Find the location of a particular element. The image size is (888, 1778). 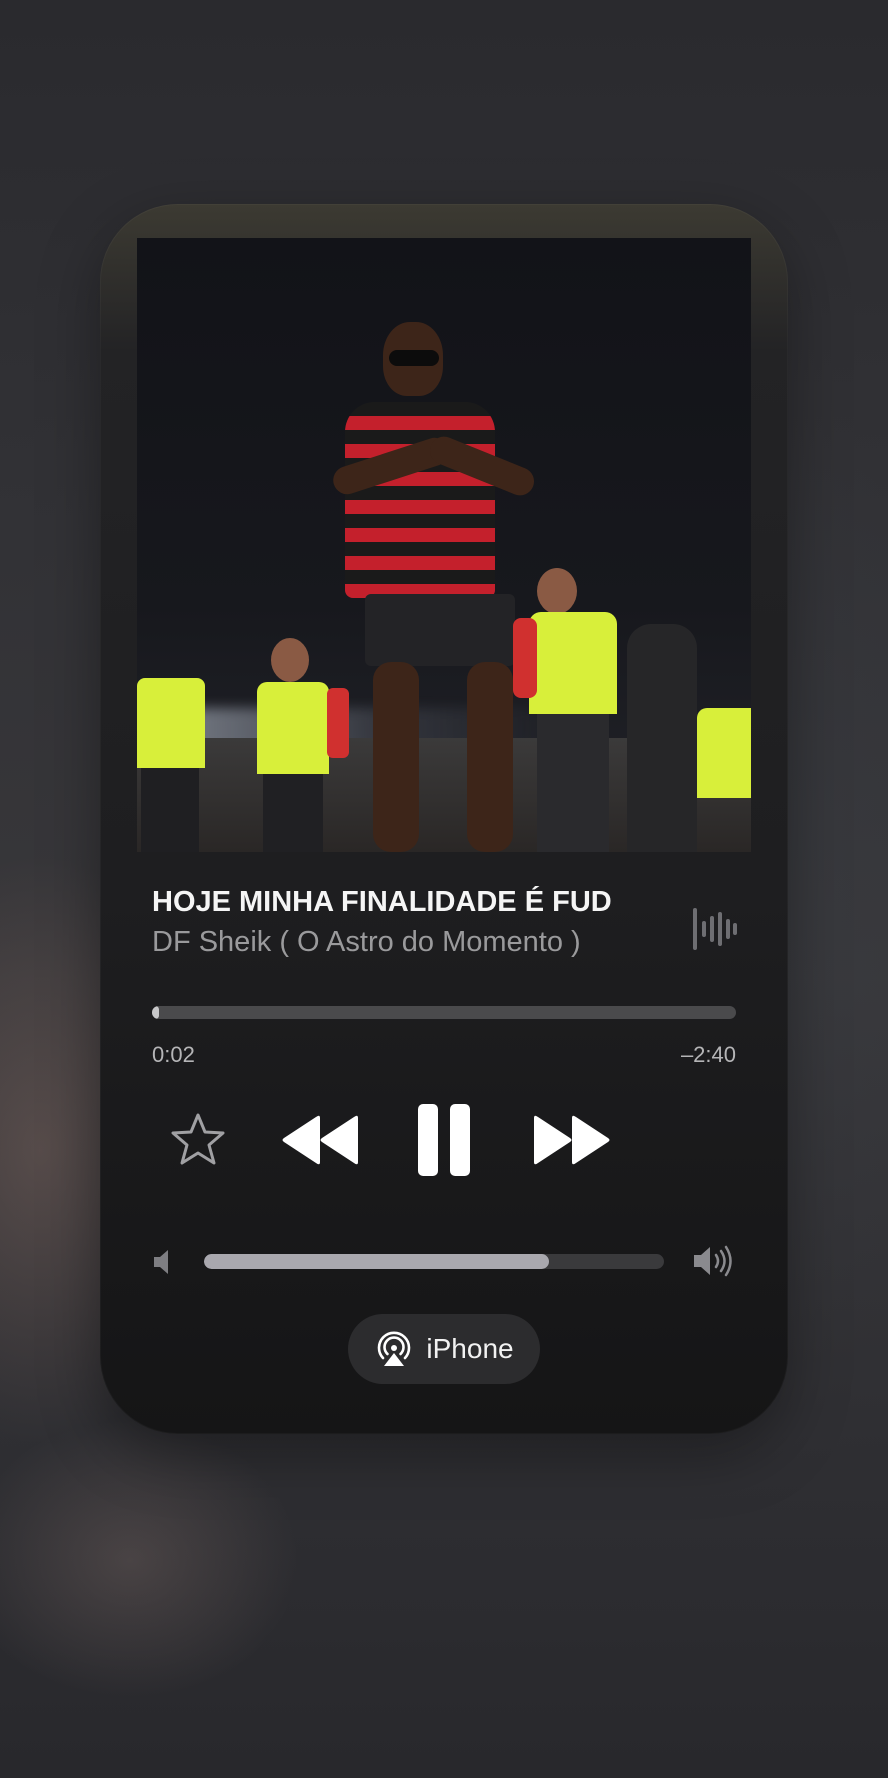

artwork-dancer-glasses is located at coordinates (414, 358).